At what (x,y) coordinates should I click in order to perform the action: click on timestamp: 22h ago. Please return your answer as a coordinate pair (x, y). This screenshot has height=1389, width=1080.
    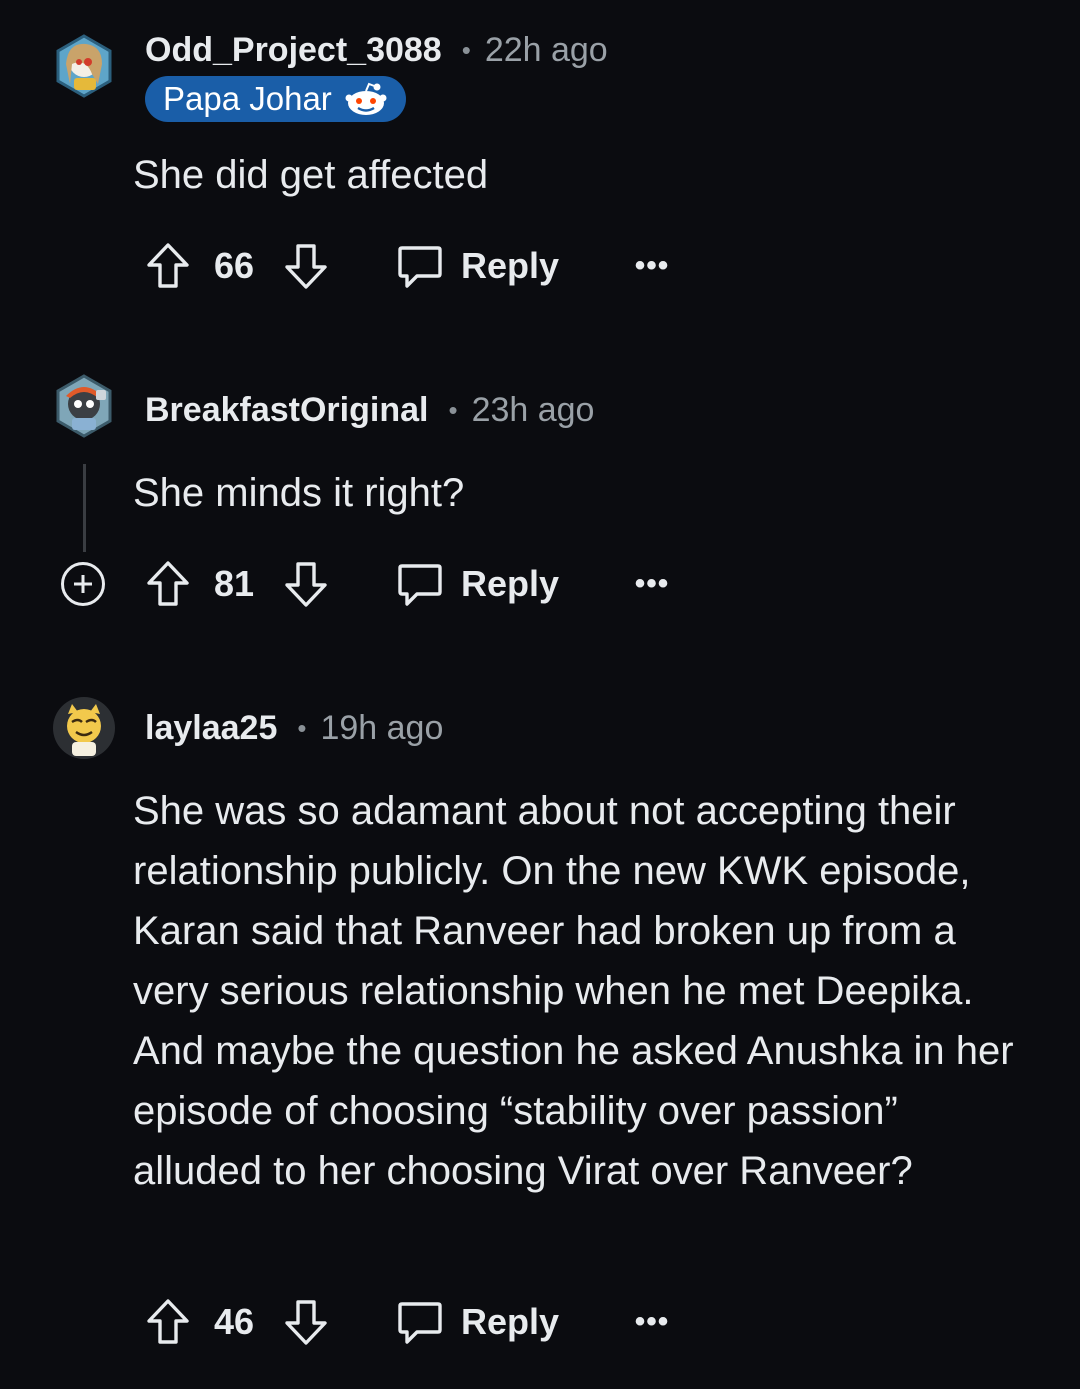
    Looking at the image, I should click on (546, 49).